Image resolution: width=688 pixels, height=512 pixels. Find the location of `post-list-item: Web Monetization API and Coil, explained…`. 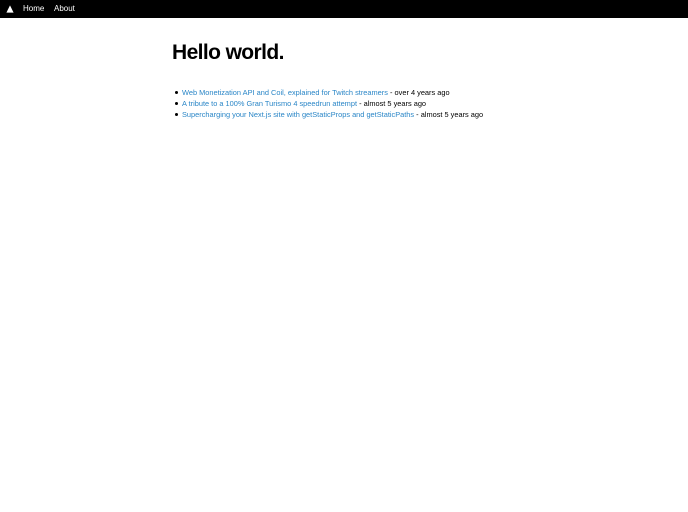

post-list-item: Web Monetization API and Coil, explained… is located at coordinates (372, 92).